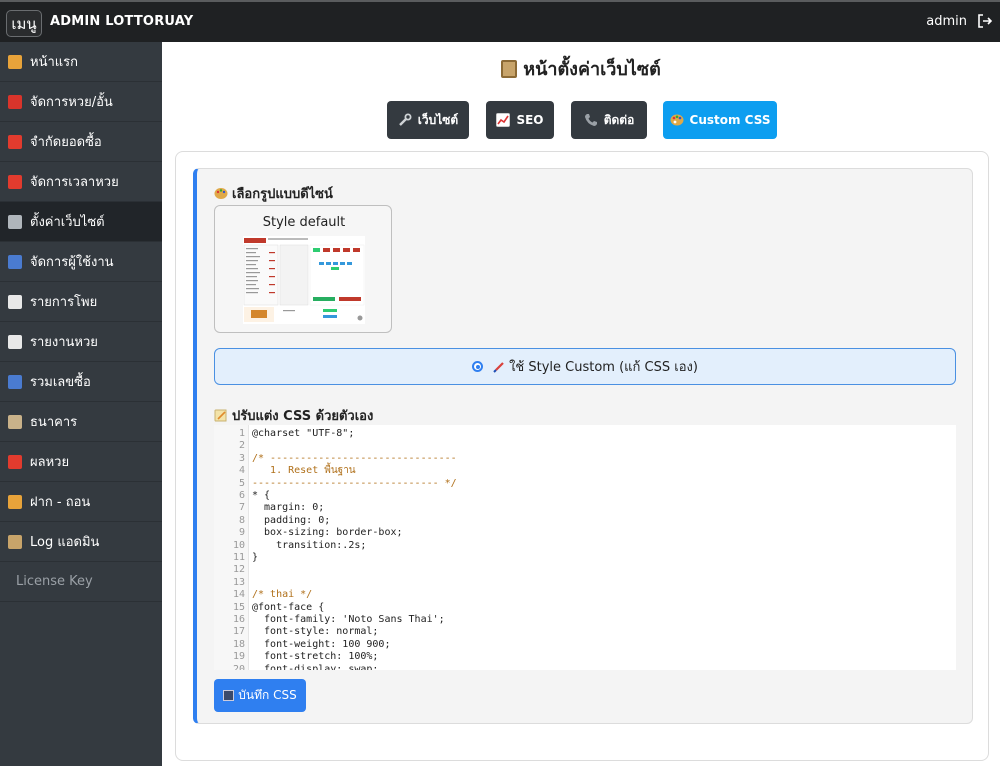  I want to click on css-editor-section-title: ปรับแต่ง CSS ด้วยตัวเอง, so click(293, 415).